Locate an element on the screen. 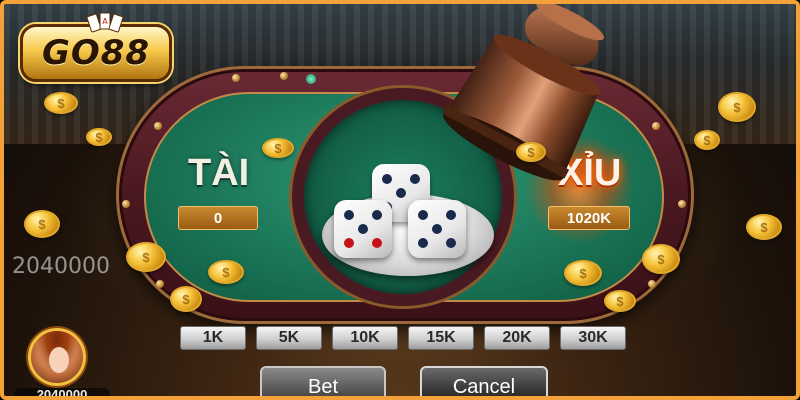 The width and height of the screenshot is (800, 400). tai-bet-amount: 0 is located at coordinates (218, 218).